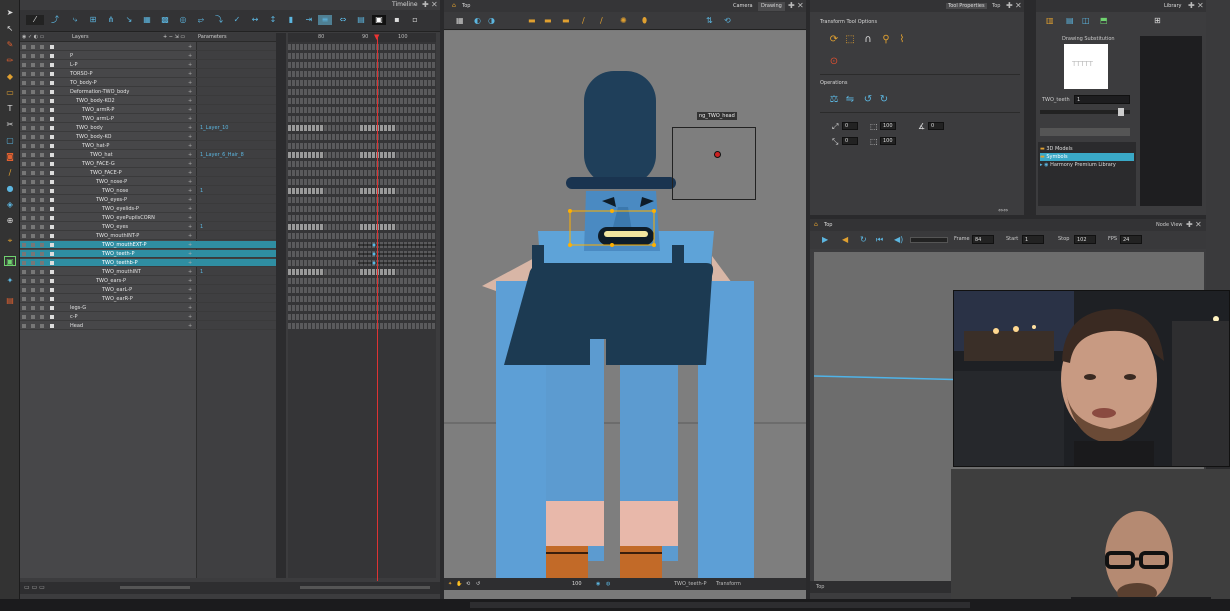  I want to click on layer-add-remove-icons: + − ⇲ ▭, so click(174, 37).